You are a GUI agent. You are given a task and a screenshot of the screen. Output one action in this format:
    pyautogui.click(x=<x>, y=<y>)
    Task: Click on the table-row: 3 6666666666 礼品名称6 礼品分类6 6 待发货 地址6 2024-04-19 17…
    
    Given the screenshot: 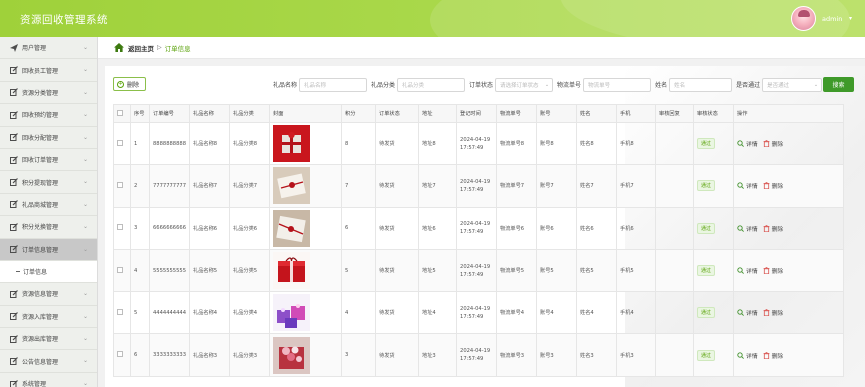 What is the action you would take?
    pyautogui.click(x=479, y=228)
    